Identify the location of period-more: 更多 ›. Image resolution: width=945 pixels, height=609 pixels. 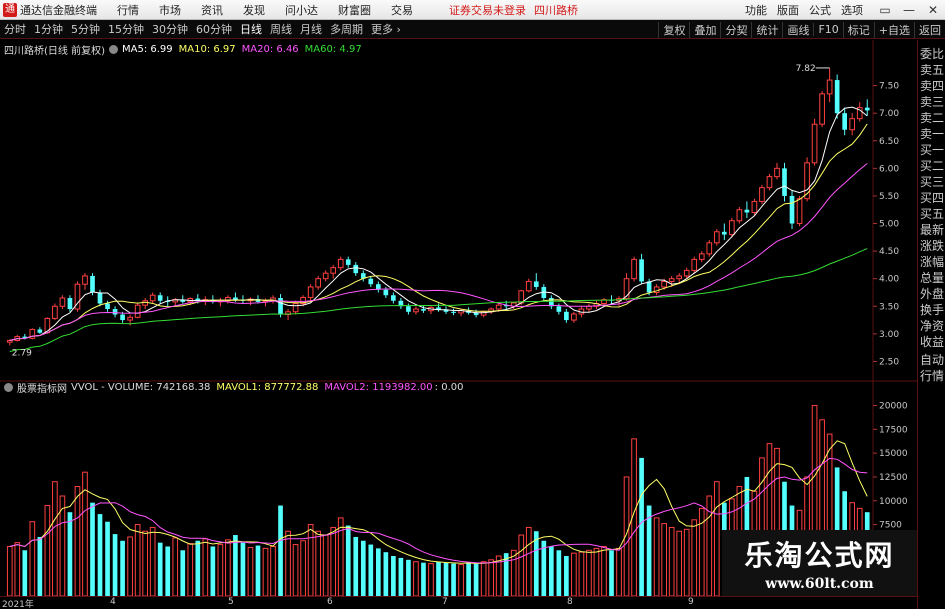
(386, 29).